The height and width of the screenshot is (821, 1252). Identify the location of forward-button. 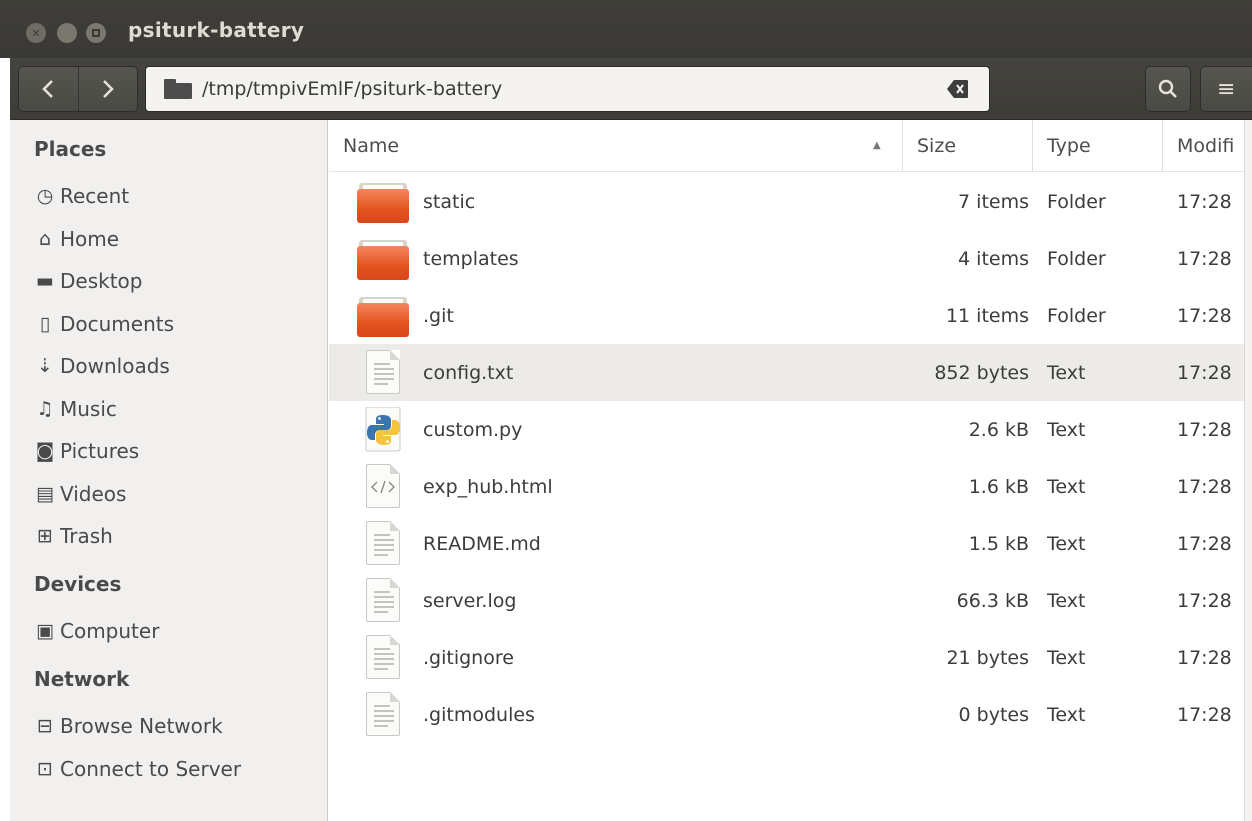
(108, 89).